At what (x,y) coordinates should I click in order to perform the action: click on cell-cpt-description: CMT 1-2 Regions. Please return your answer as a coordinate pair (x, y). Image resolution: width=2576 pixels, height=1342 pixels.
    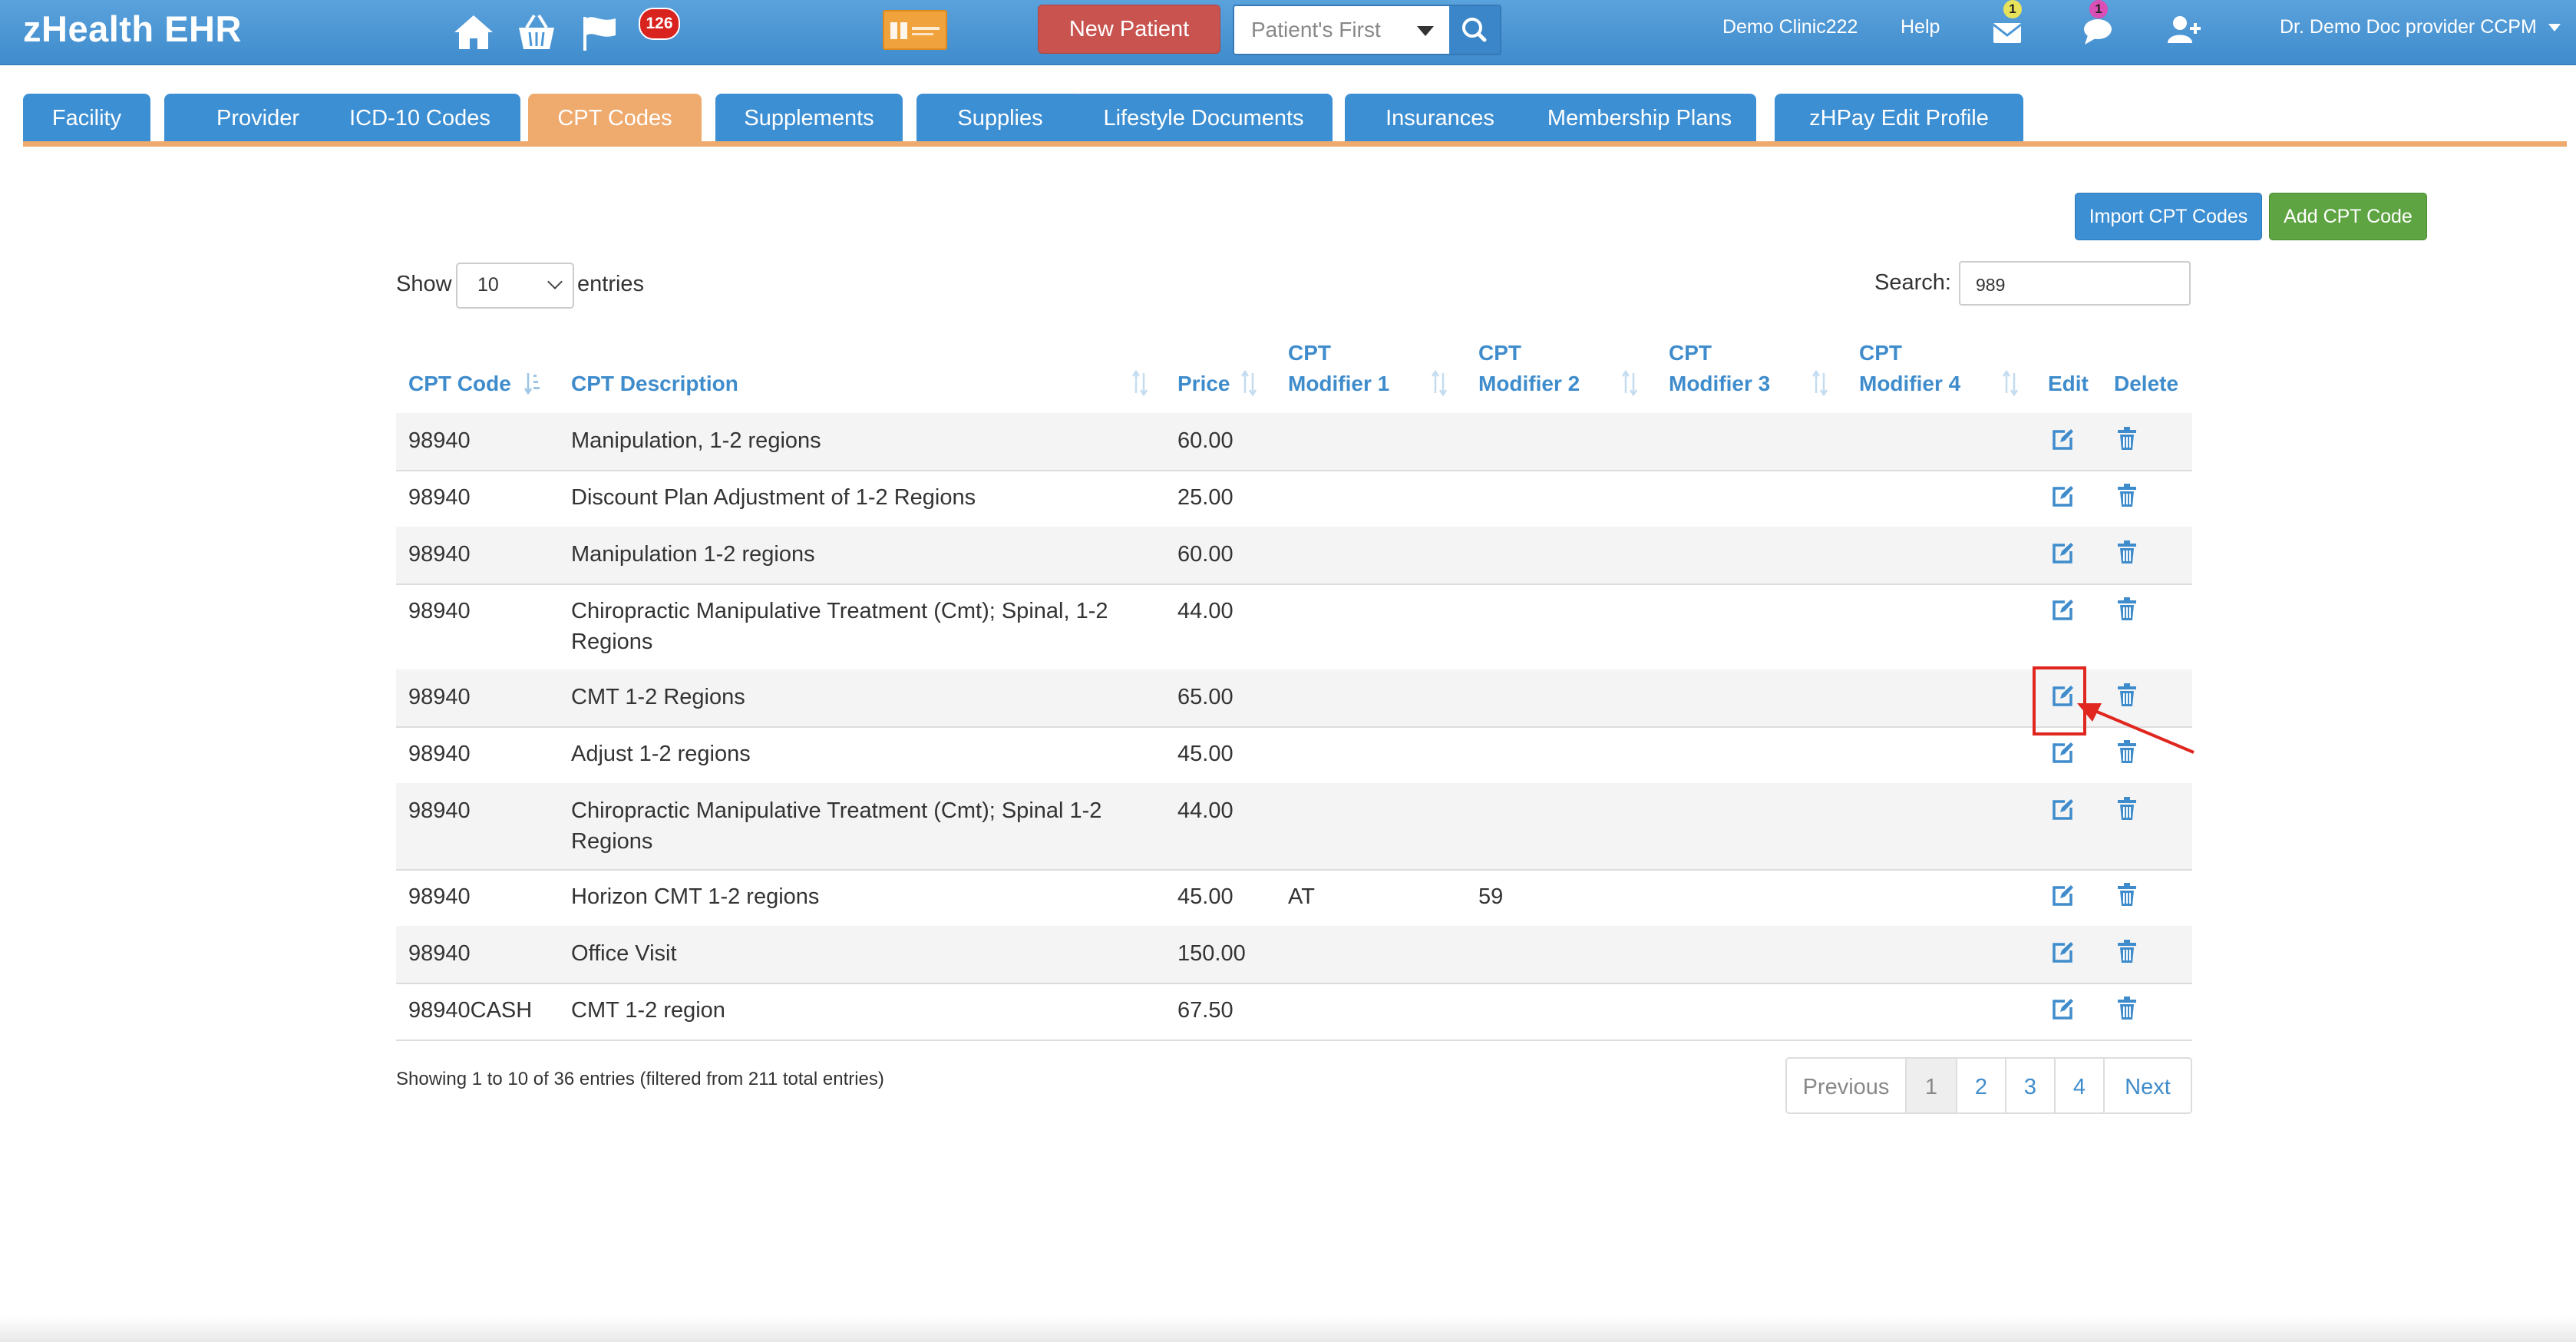
    Looking at the image, I should click on (658, 697).